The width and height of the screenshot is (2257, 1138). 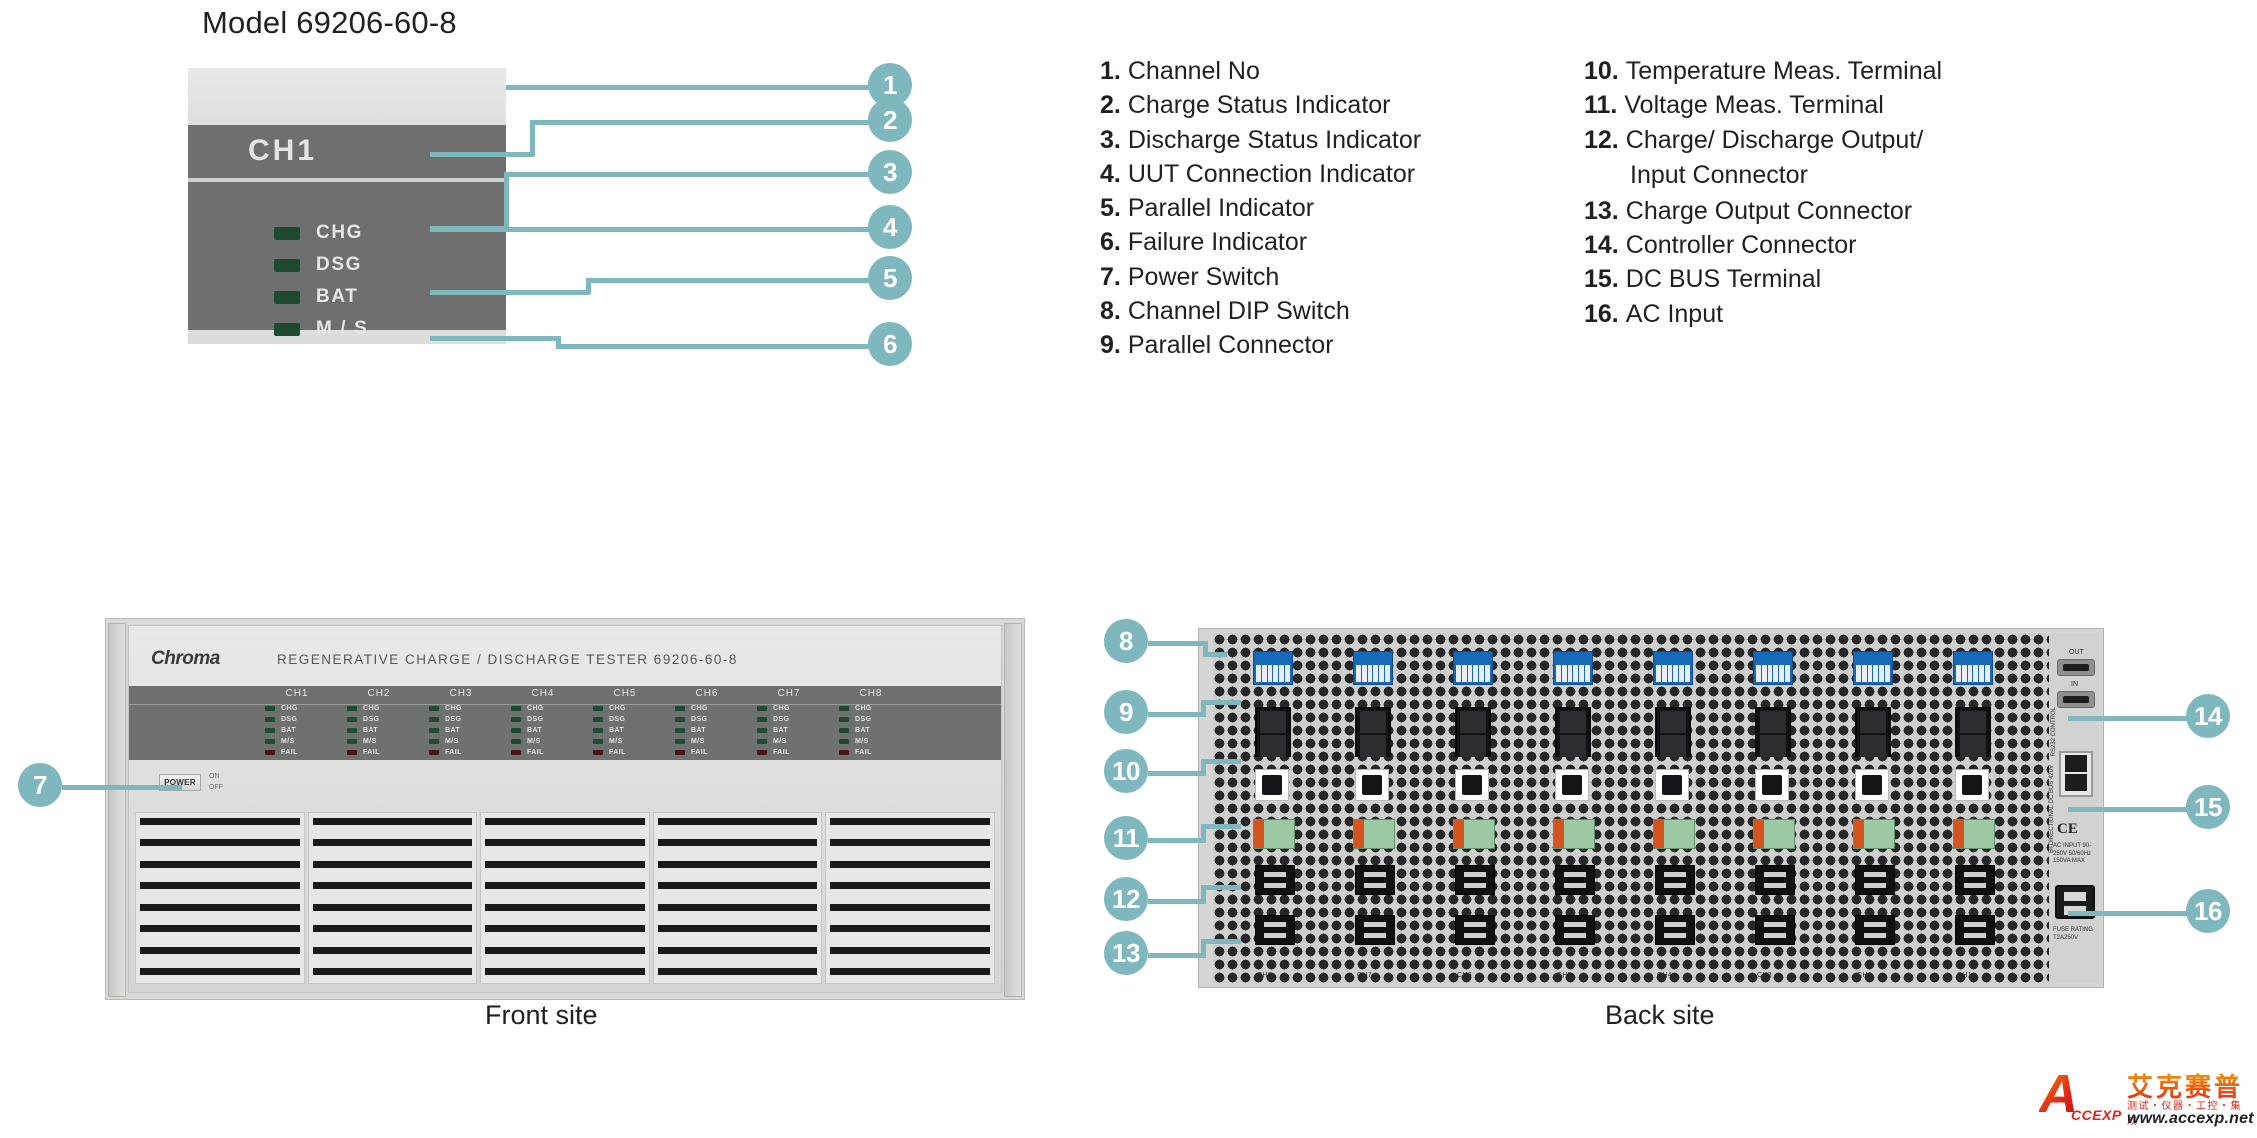 What do you see at coordinates (1674, 313) in the screenshot?
I see `legend-label: AC Input` at bounding box center [1674, 313].